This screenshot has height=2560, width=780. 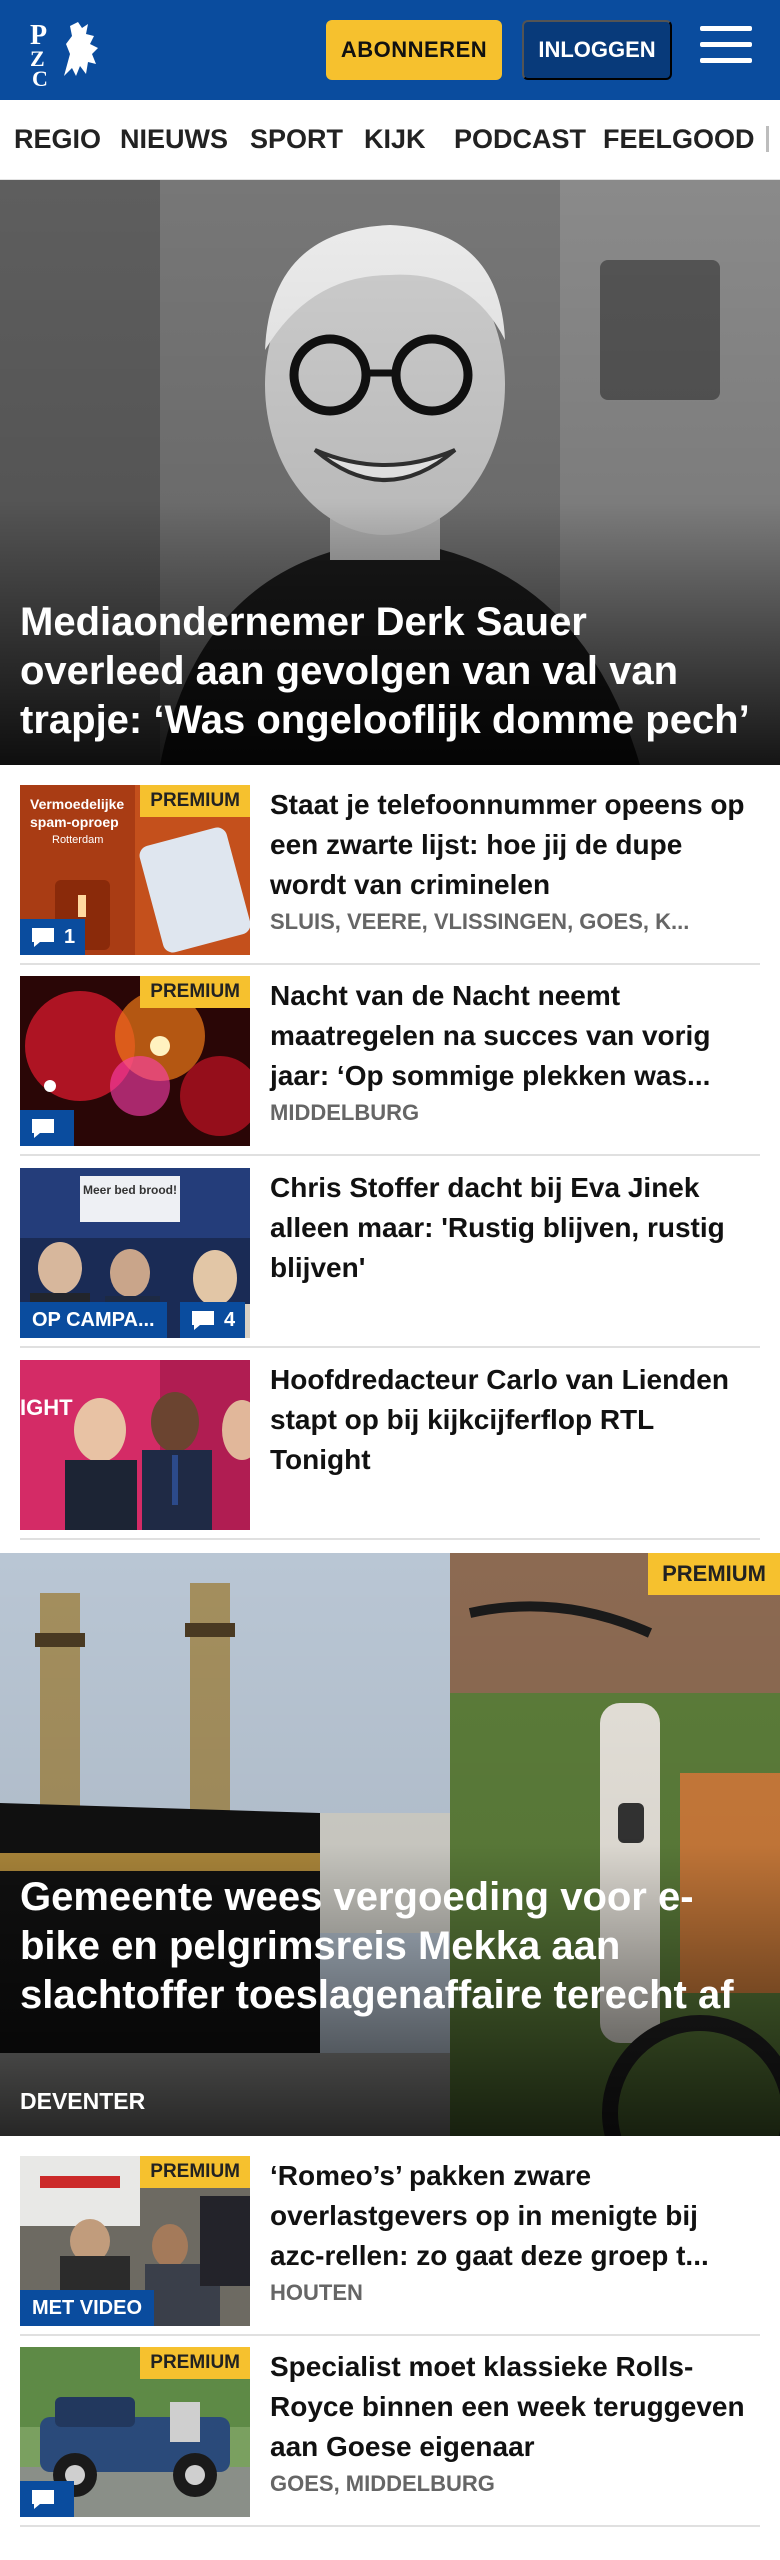 What do you see at coordinates (135, 2241) in the screenshot?
I see `article-thumbnail: PREMIUM MET VIDEO` at bounding box center [135, 2241].